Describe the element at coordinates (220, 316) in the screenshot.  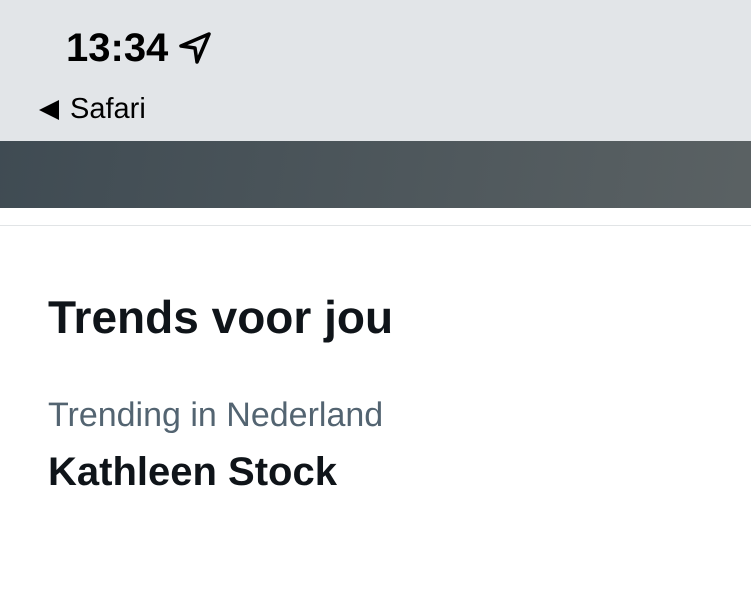
I see `section-title: Trends voor jou` at that location.